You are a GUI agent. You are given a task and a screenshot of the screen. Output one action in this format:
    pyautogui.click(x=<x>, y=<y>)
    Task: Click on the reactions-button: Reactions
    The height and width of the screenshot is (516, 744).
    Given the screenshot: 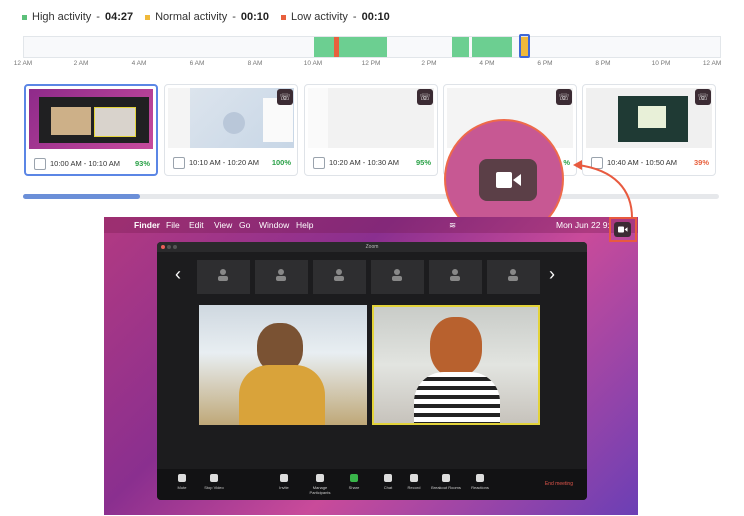 What is the action you would take?
    pyautogui.click(x=480, y=482)
    